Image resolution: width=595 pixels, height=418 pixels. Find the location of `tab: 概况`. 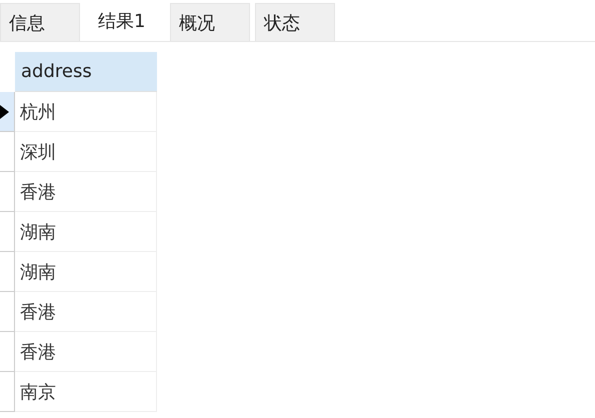

tab: 概况 is located at coordinates (210, 22).